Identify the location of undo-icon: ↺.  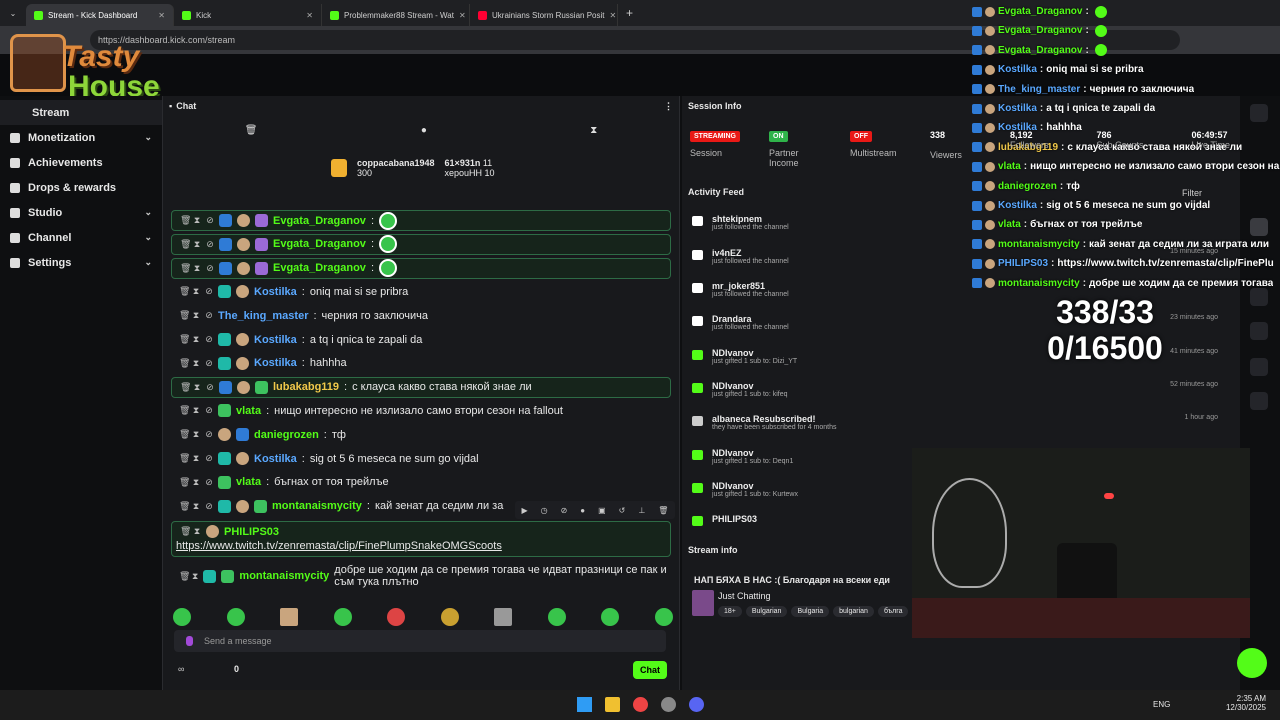
(622, 510).